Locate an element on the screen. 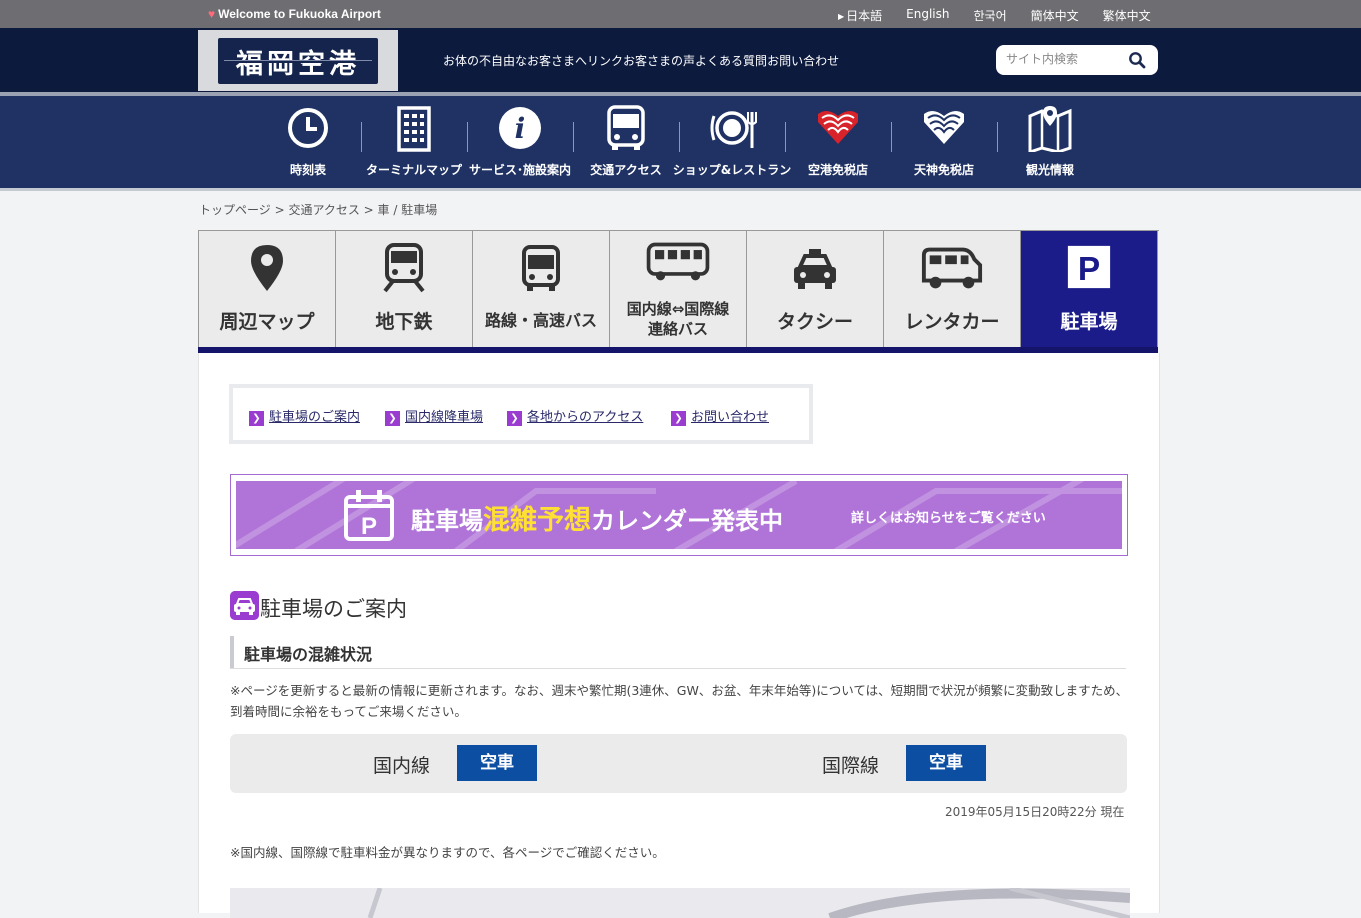 The image size is (1361, 918). subnav-access: ❯ 各地からのアクセス is located at coordinates (575, 416).